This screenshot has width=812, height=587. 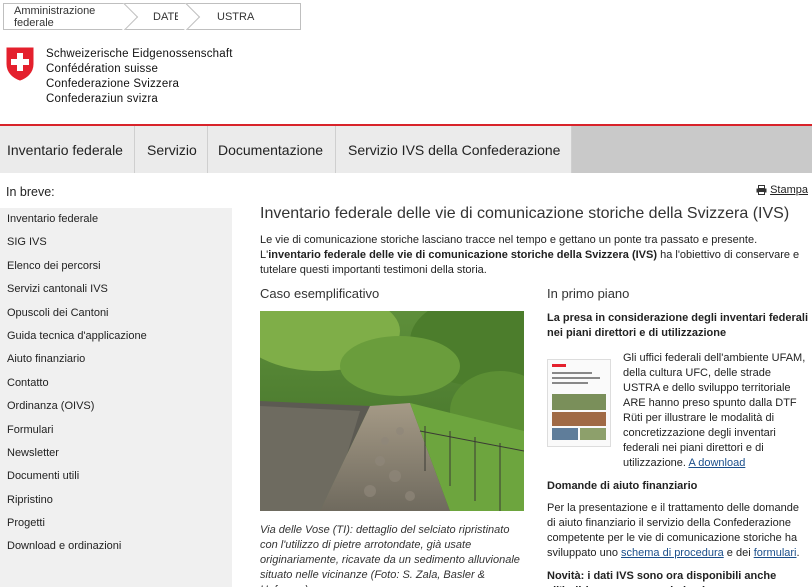 What do you see at coordinates (116, 242) in the screenshot?
I see `sidebar-item-sig-ivs: SIG IVS` at bounding box center [116, 242].